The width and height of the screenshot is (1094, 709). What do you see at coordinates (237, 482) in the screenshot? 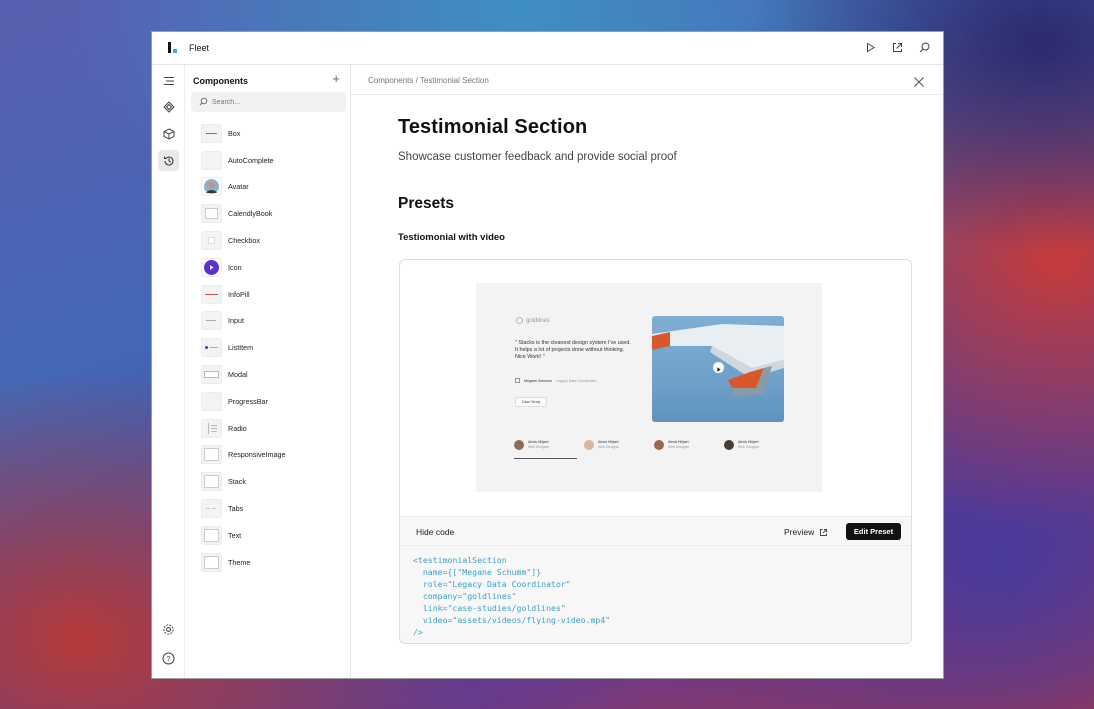
I see `sidebar-item-label: Stack` at bounding box center [237, 482].